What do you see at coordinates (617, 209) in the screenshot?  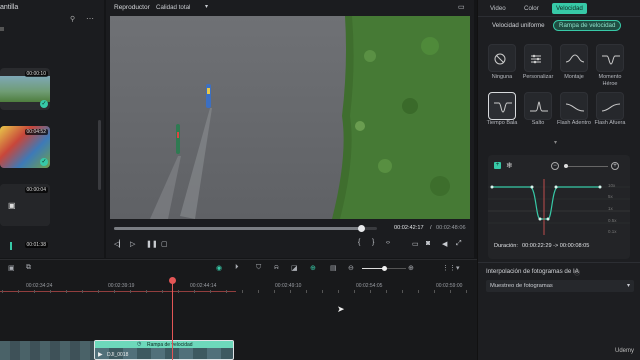 I see `curve-axis-labels: 10x 5x 1x 0.5x 0.1x` at bounding box center [617, 209].